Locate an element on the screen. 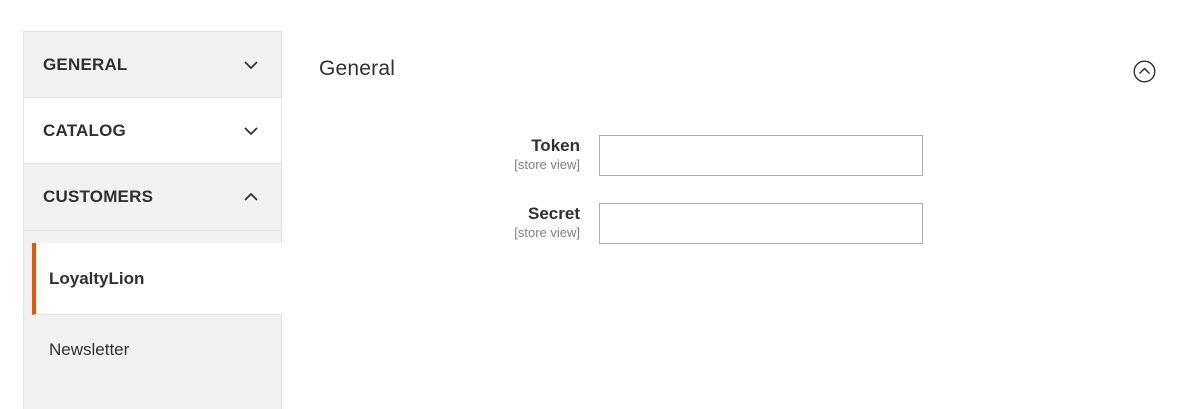 This screenshot has height=409, width=1200. token-input is located at coordinates (761, 155).